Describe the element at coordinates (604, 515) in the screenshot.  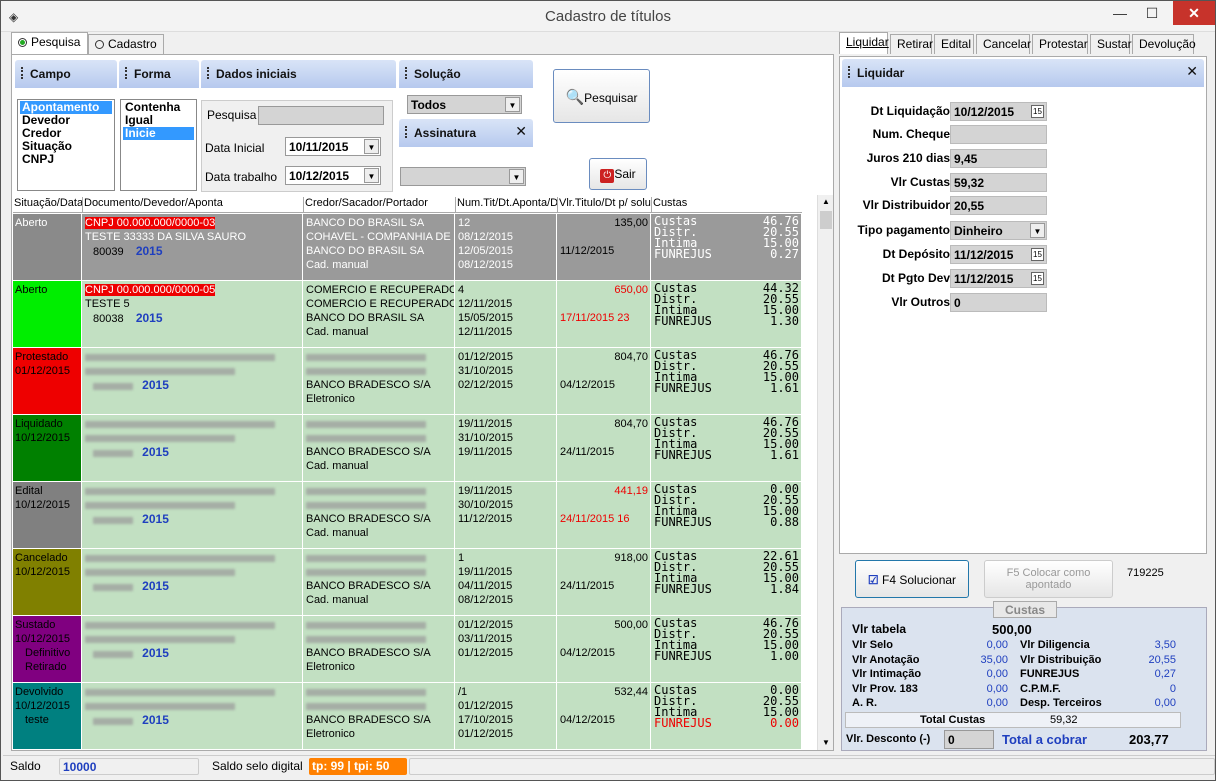
I see `value-cell: 441,19 24/11/2015 16` at that location.